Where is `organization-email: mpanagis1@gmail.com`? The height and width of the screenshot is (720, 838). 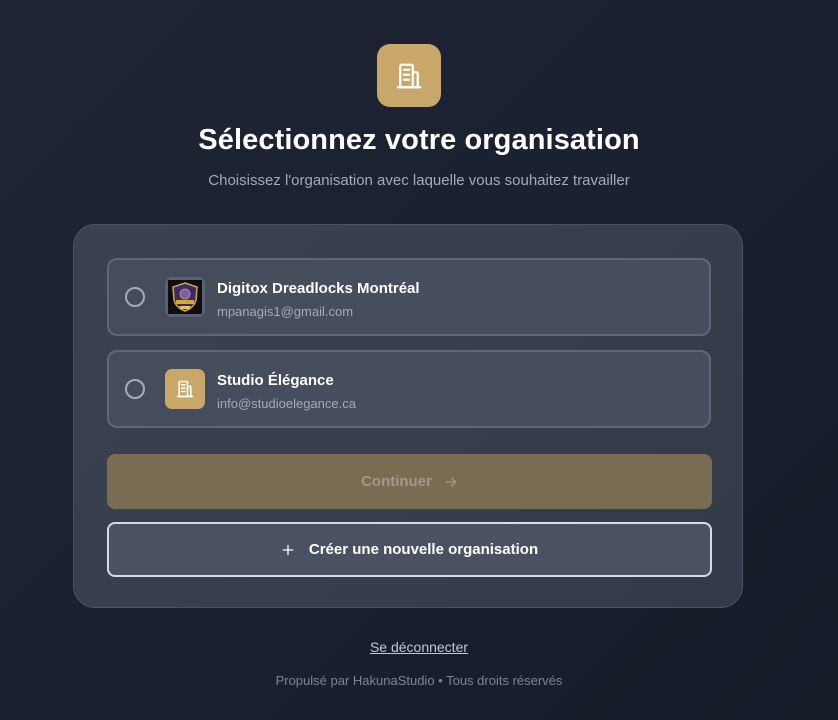
organization-email: mpanagis1@gmail.com is located at coordinates (285, 311).